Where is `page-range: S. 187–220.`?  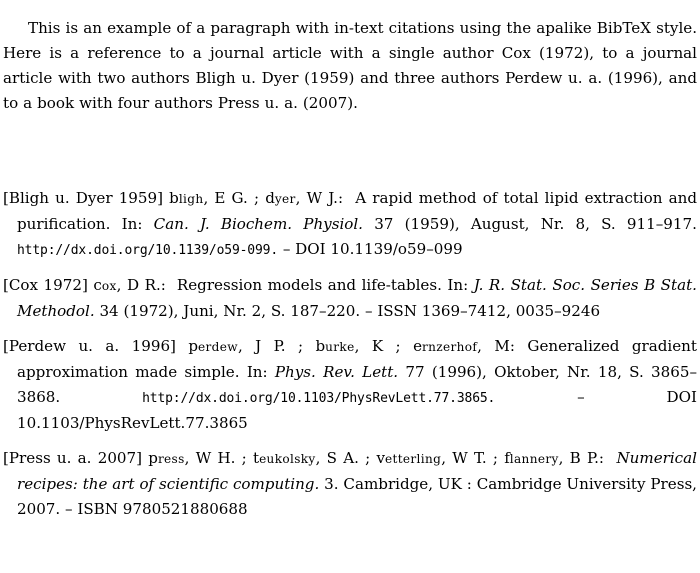
page-range: S. 187–220. is located at coordinates (315, 311).